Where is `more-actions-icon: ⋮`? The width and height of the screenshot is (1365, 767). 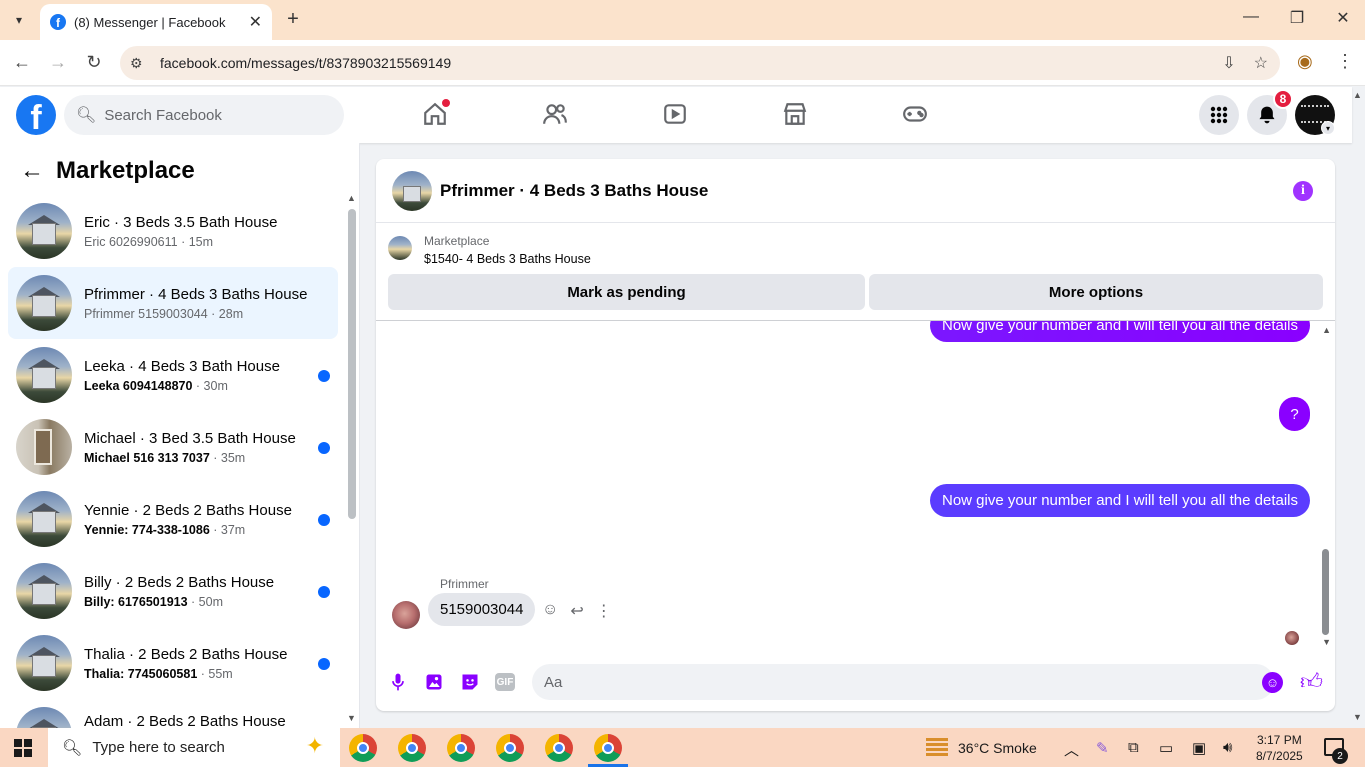
more-actions-icon: ⋮ is located at coordinates (604, 611).